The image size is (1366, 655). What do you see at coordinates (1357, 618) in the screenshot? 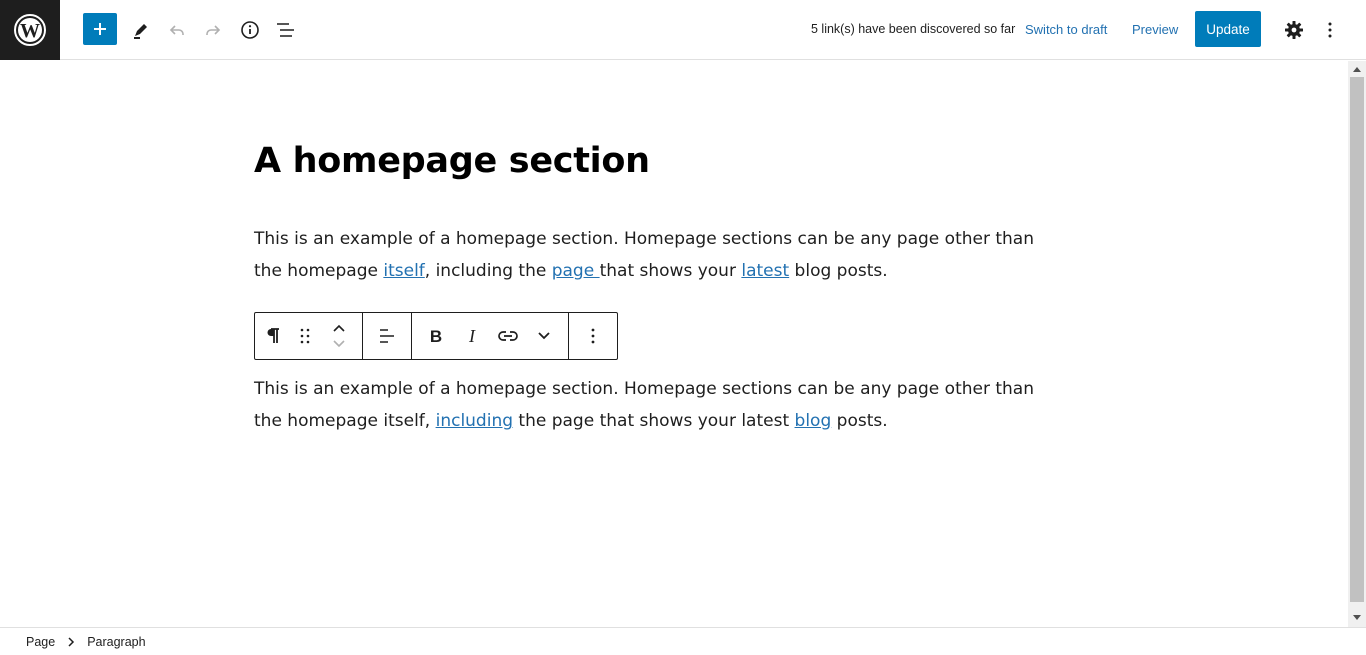
I see `scroll-down-arrow-icon` at bounding box center [1357, 618].